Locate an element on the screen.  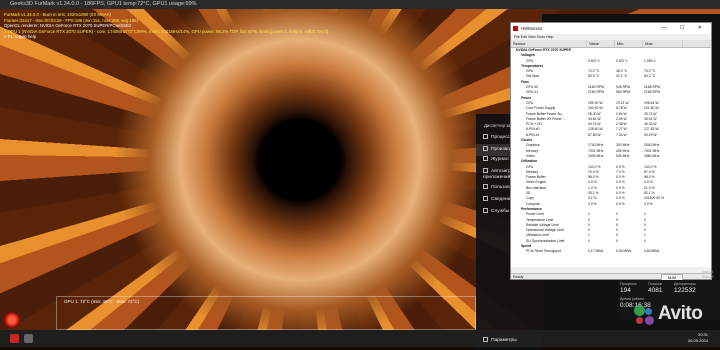
avito-logo-icon is located at coordinates (645, 315).